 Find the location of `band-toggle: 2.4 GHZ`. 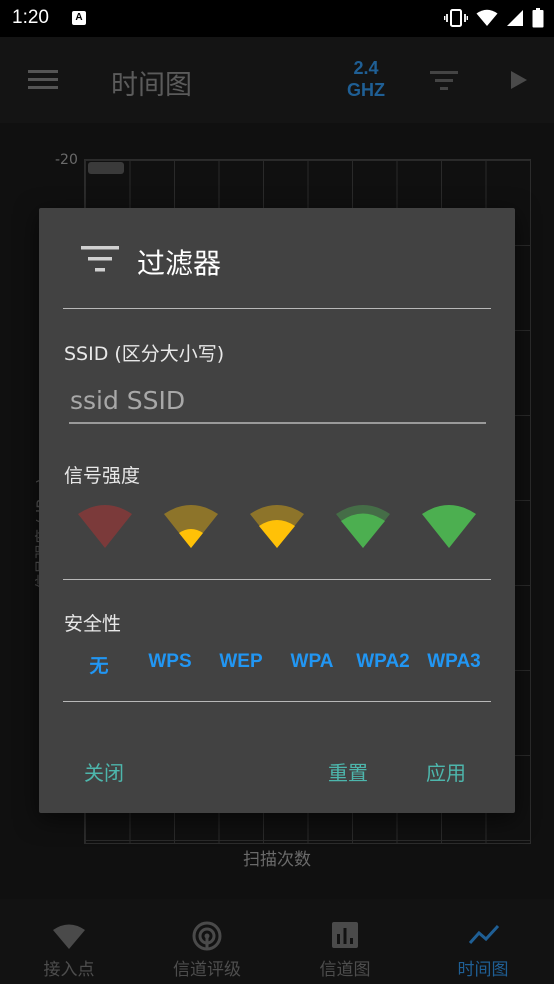

band-toggle: 2.4 GHZ is located at coordinates (366, 79).